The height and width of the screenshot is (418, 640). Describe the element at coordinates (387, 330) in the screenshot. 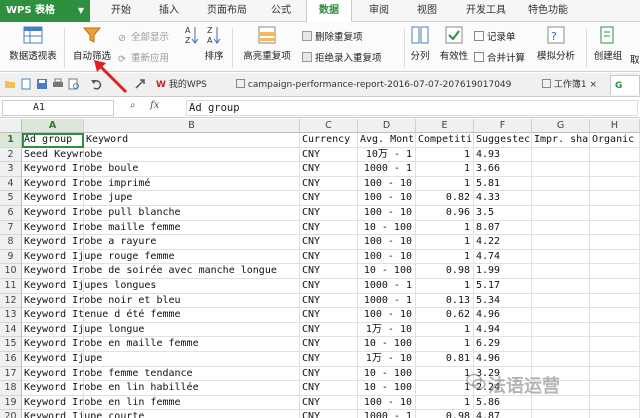

I see `cell-d14: 1万 - 10` at that location.